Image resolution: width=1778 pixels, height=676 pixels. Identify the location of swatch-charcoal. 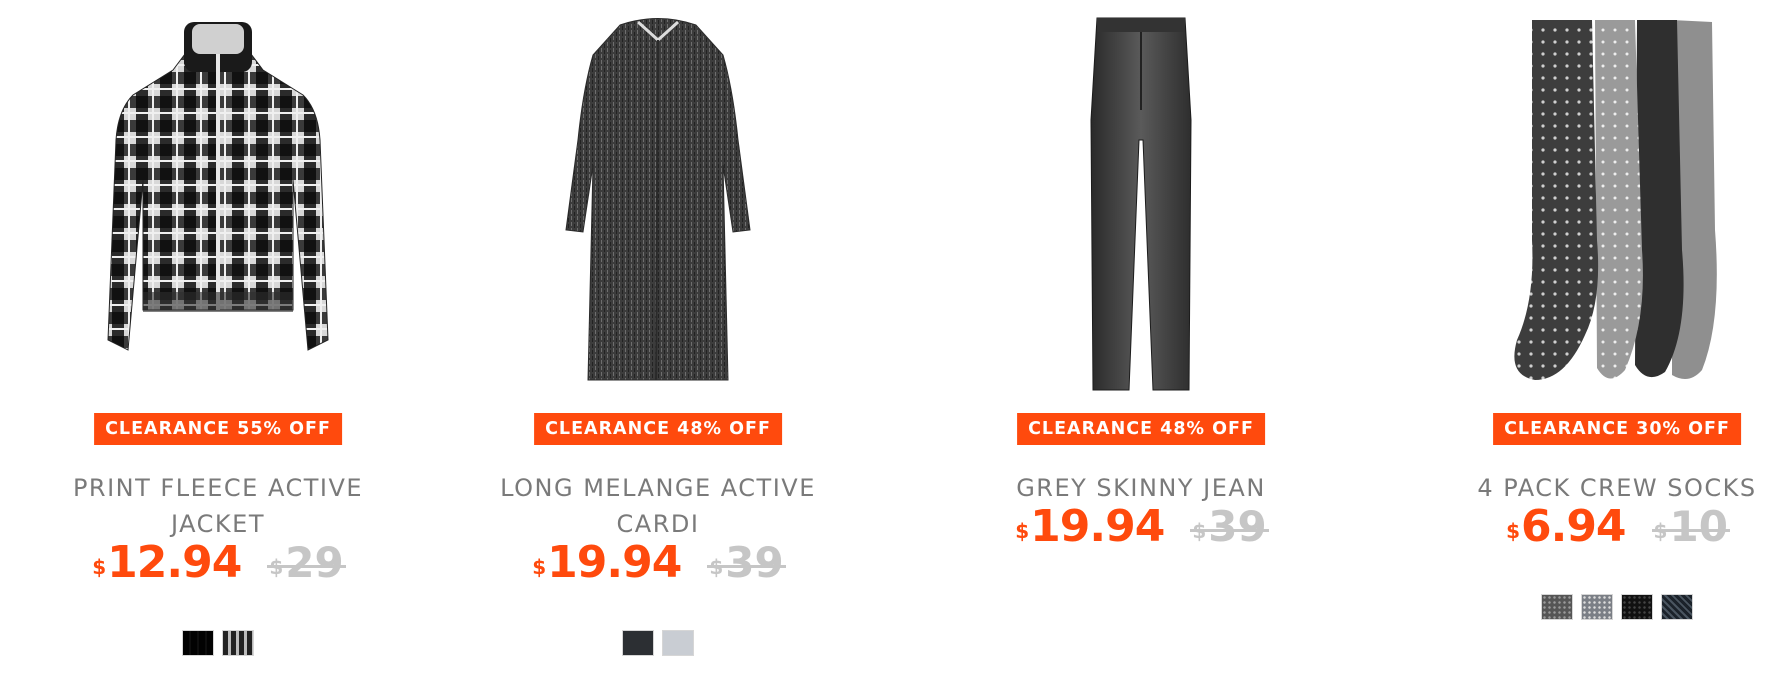
(638, 643).